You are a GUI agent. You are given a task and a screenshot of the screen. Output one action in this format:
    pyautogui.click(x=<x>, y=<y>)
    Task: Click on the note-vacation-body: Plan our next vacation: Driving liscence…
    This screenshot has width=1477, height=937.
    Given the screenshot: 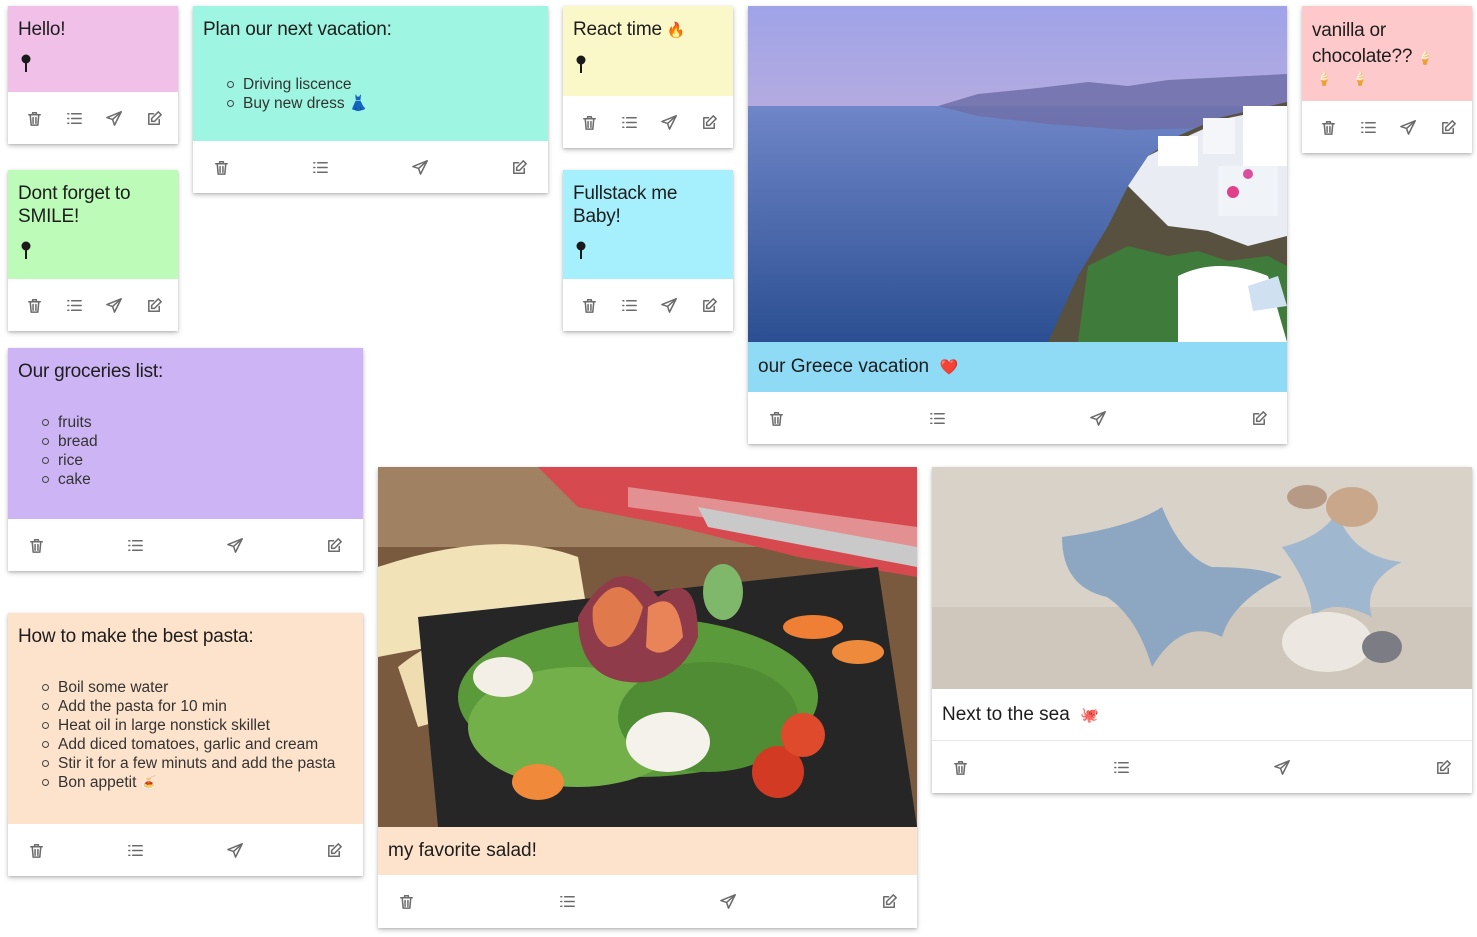 What is the action you would take?
    pyautogui.click(x=370, y=73)
    